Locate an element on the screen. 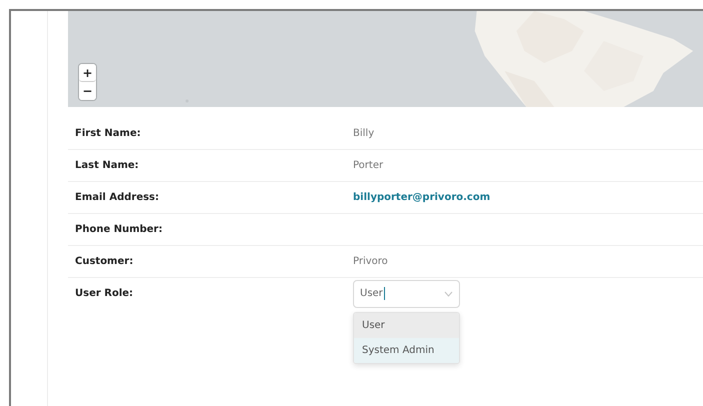 The image size is (703, 406). field-label: User Role: is located at coordinates (104, 293).